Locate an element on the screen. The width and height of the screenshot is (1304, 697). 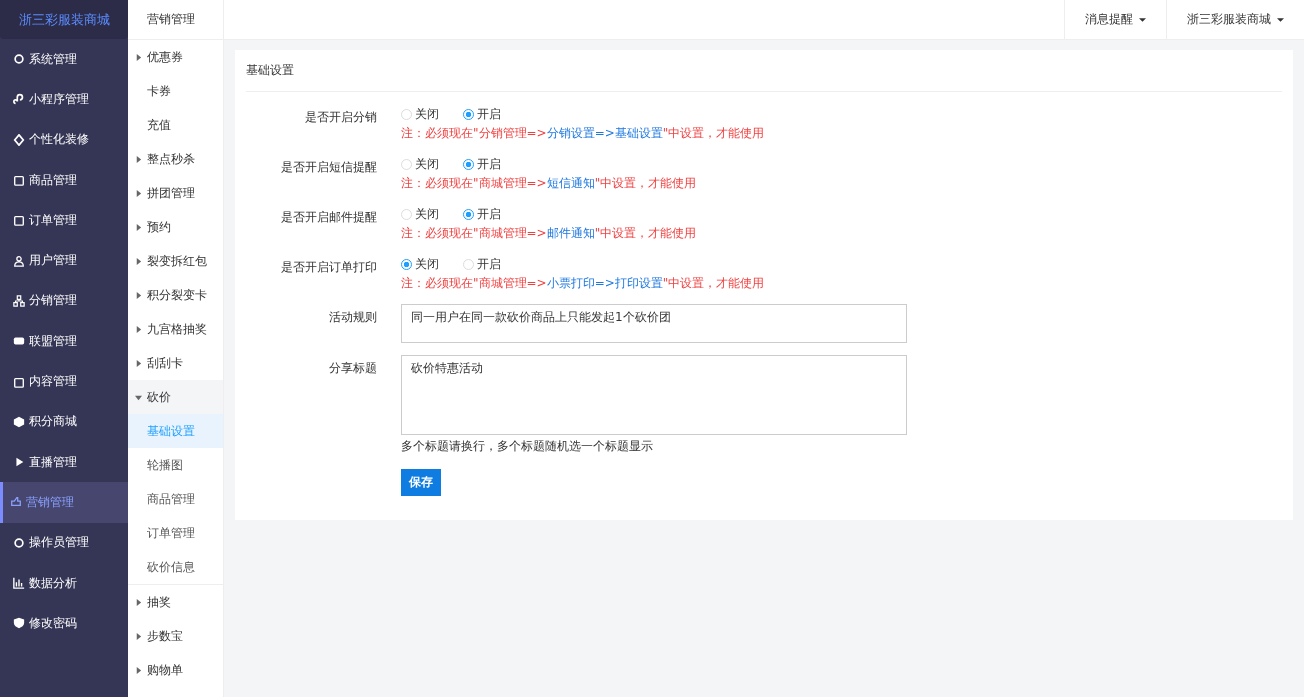
rule-textarea: 同一用户在同一款砍价商品上只能发起1个砍价团 is located at coordinates (654, 323).